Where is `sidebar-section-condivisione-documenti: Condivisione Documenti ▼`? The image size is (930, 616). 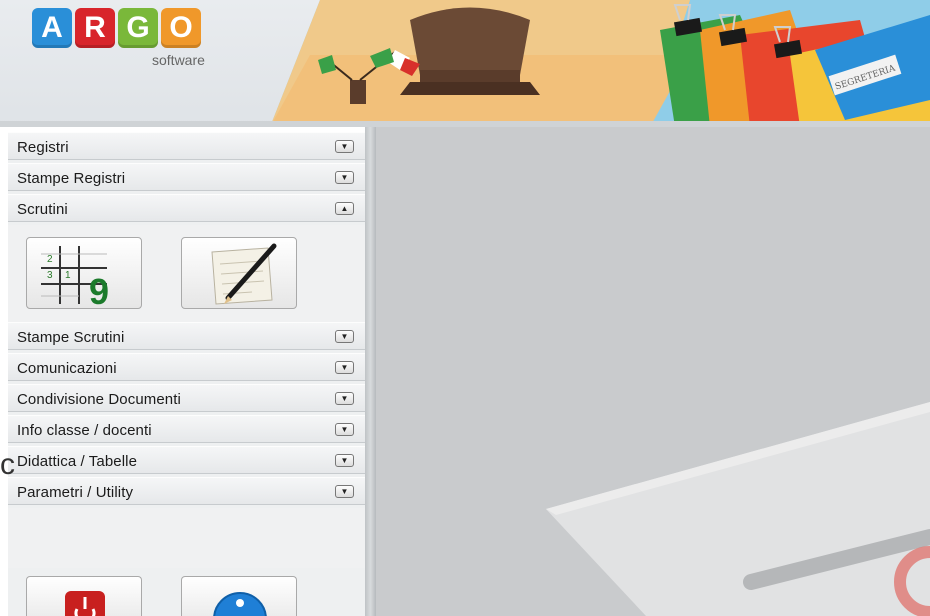
sidebar-section-condivisione-documenti: Condivisione Documenti ▼ is located at coordinates (186, 398).